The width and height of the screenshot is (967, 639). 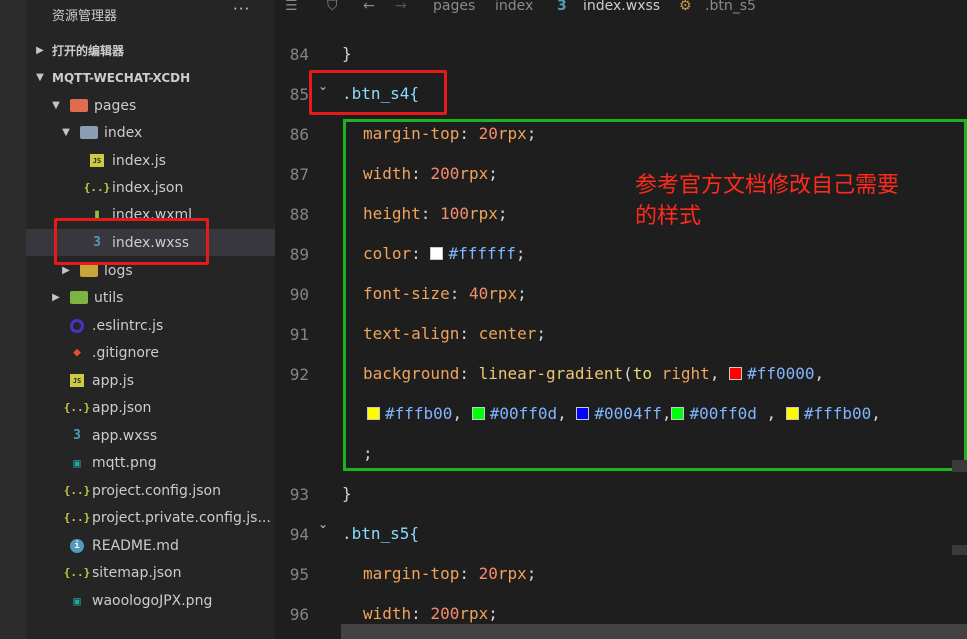 I want to click on tree-item-label: waoologoJPX.png, so click(x=152, y=600).